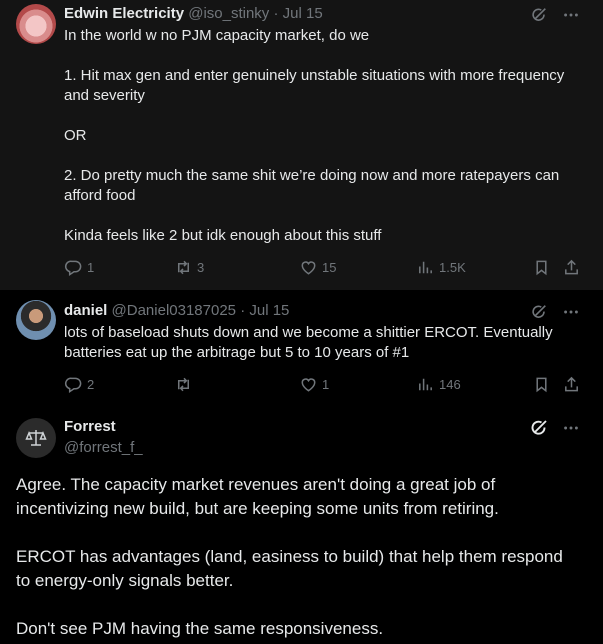  I want to click on like-button: 15, so click(317, 267).